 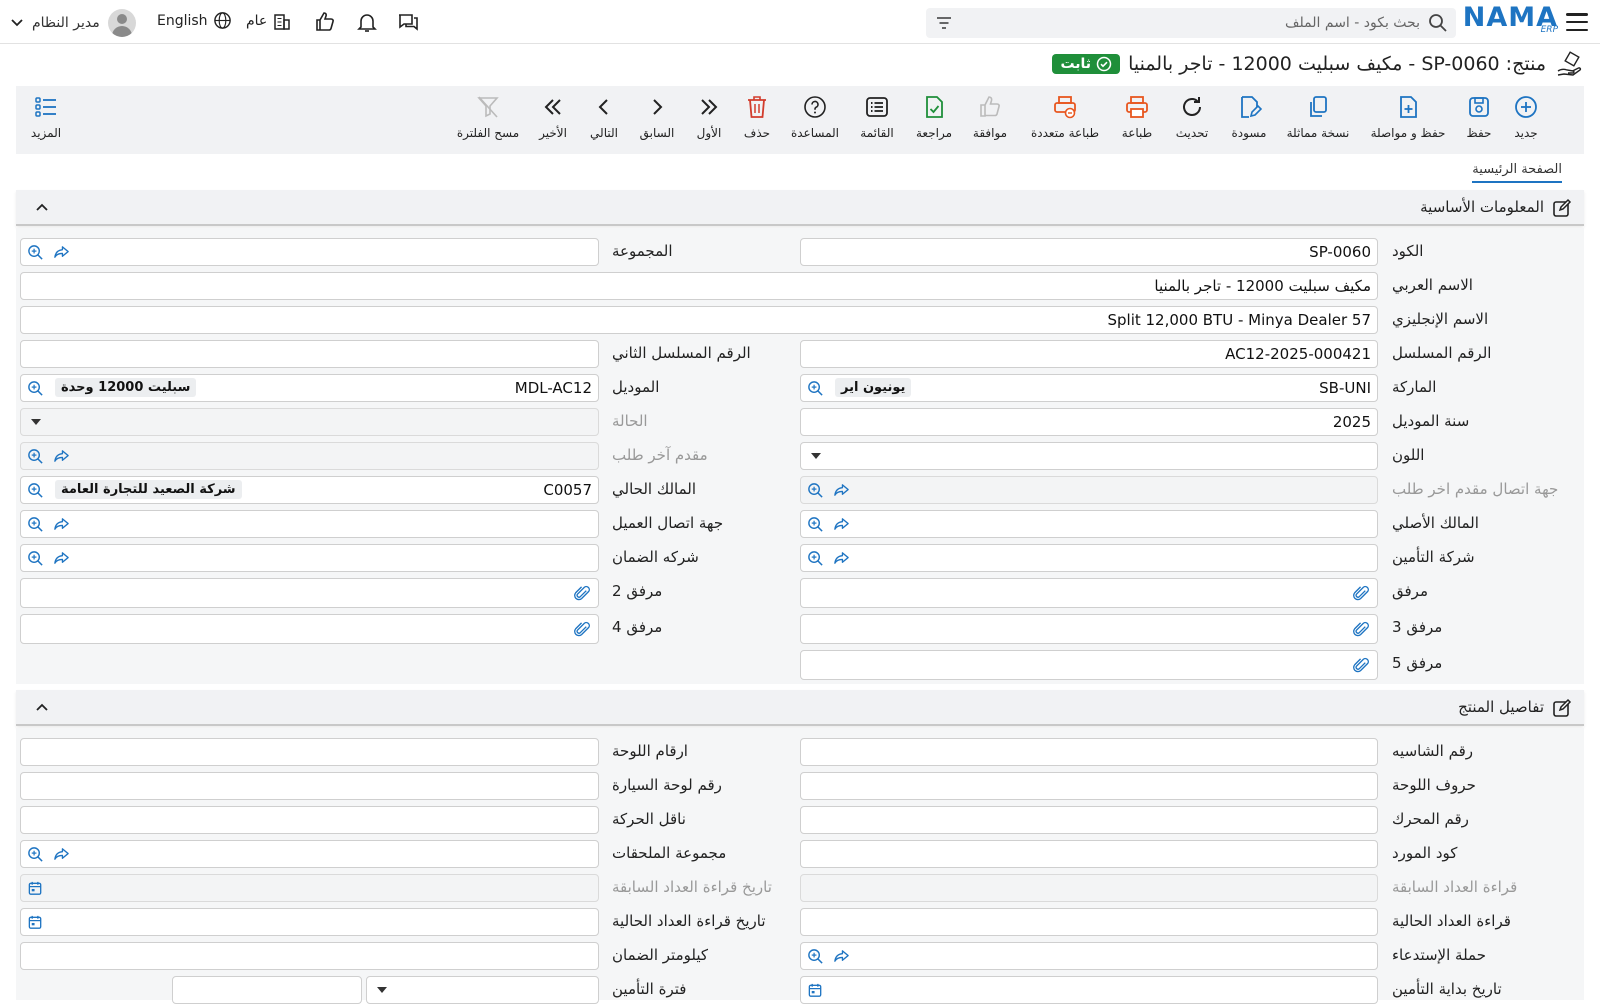 I want to click on current-owner-field: C0057 شركة الصعيد للتجارة العامة, so click(x=309, y=490).